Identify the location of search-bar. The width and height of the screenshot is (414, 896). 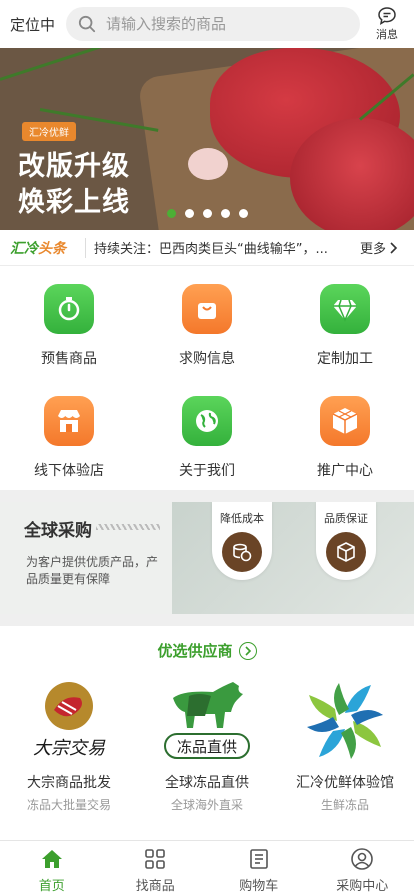
(213, 24).